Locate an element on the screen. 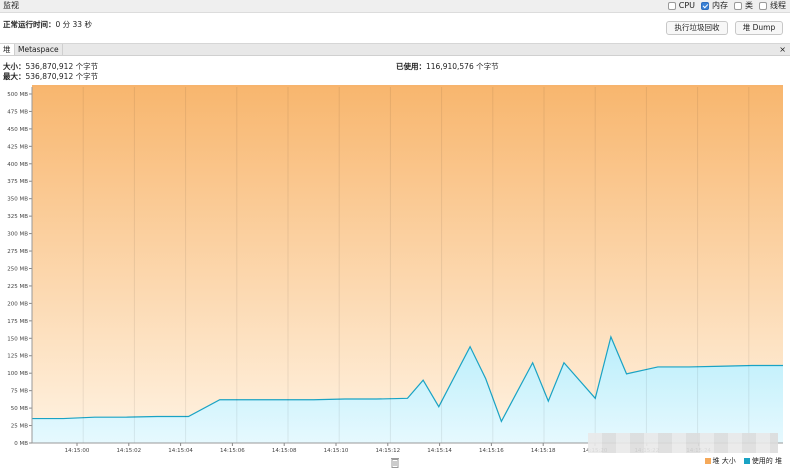  obscured-region is located at coordinates (683, 443).